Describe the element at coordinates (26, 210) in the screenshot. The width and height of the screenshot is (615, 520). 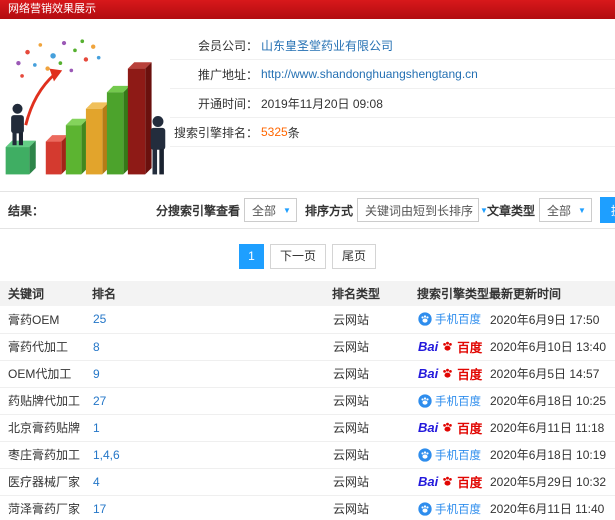
I see `result-label: 结果：` at that location.